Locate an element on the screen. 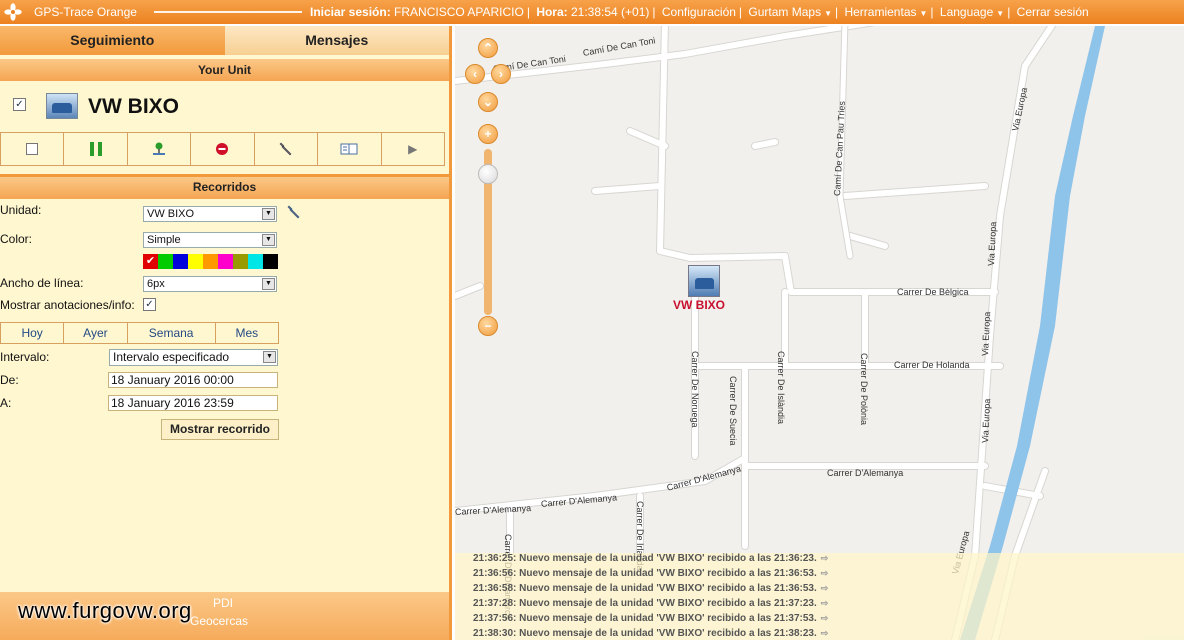  unit-marker is located at coordinates (704, 281).